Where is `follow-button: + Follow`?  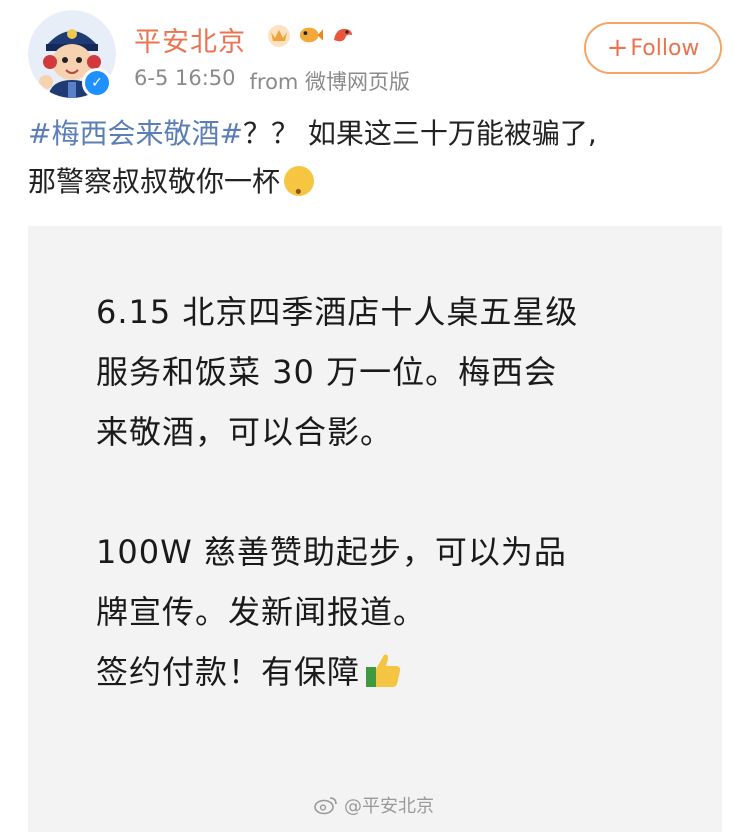
follow-button: + Follow is located at coordinates (653, 48).